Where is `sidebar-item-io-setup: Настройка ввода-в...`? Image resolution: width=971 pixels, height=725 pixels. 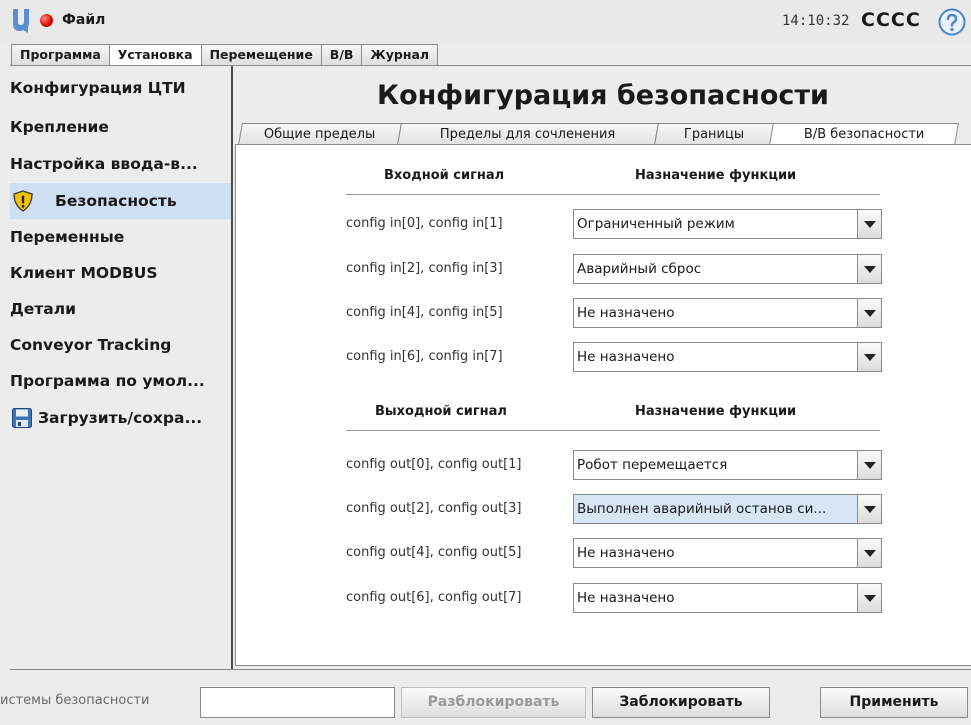 sidebar-item-io-setup: Настройка ввода-в... is located at coordinates (120, 164).